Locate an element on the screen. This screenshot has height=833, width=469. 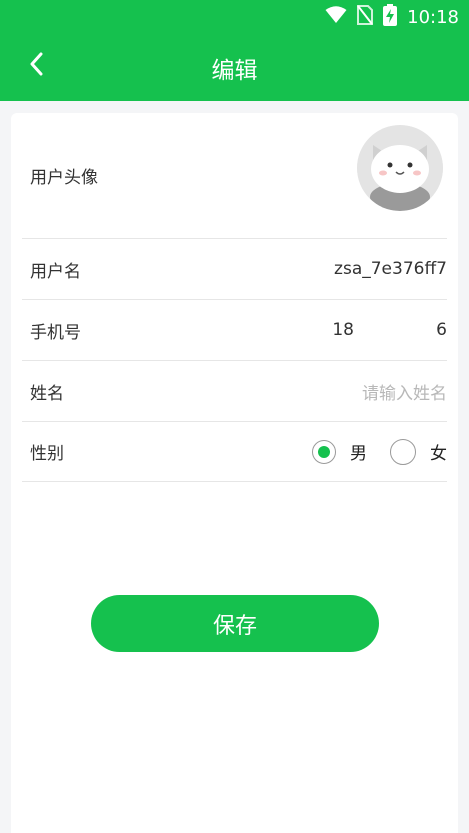
cat-avatar-icon is located at coordinates (400, 168).